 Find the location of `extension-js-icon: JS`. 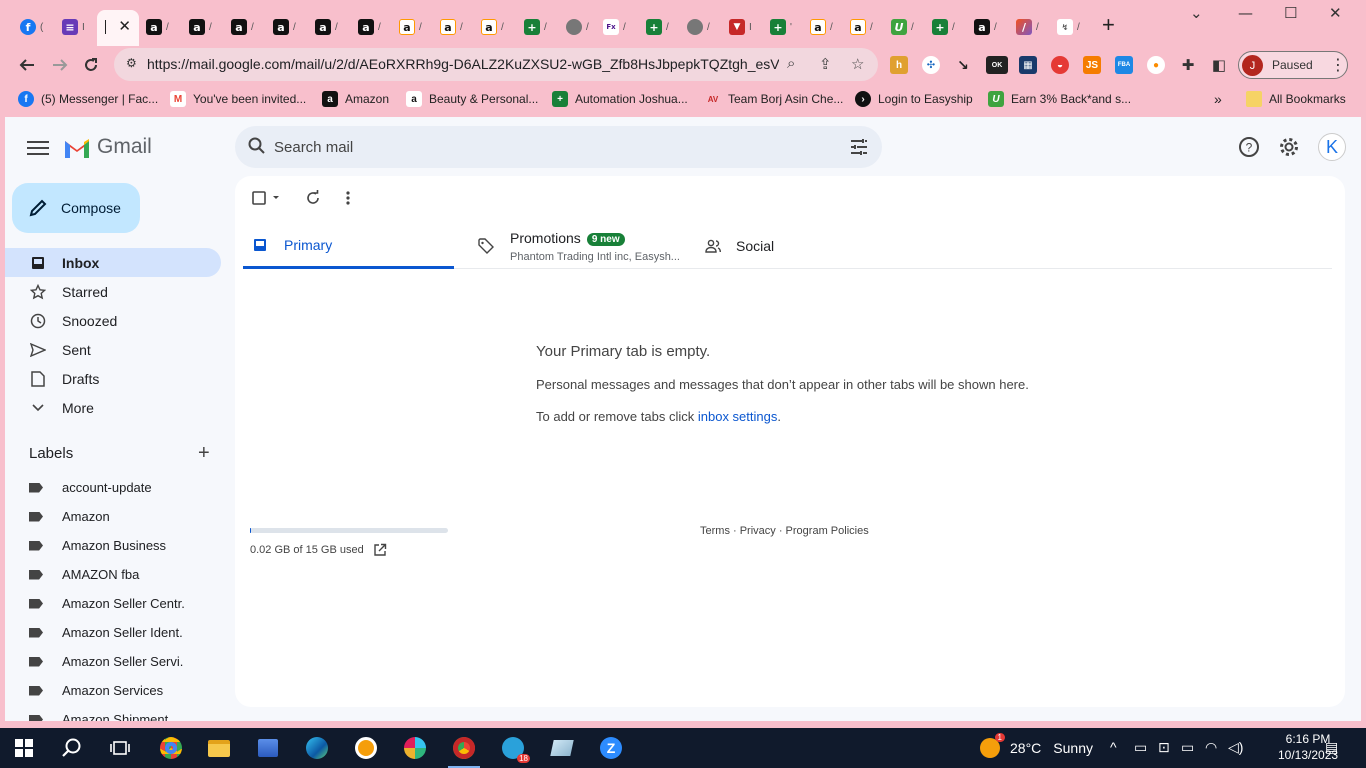

extension-js-icon: JS is located at coordinates (1092, 65).